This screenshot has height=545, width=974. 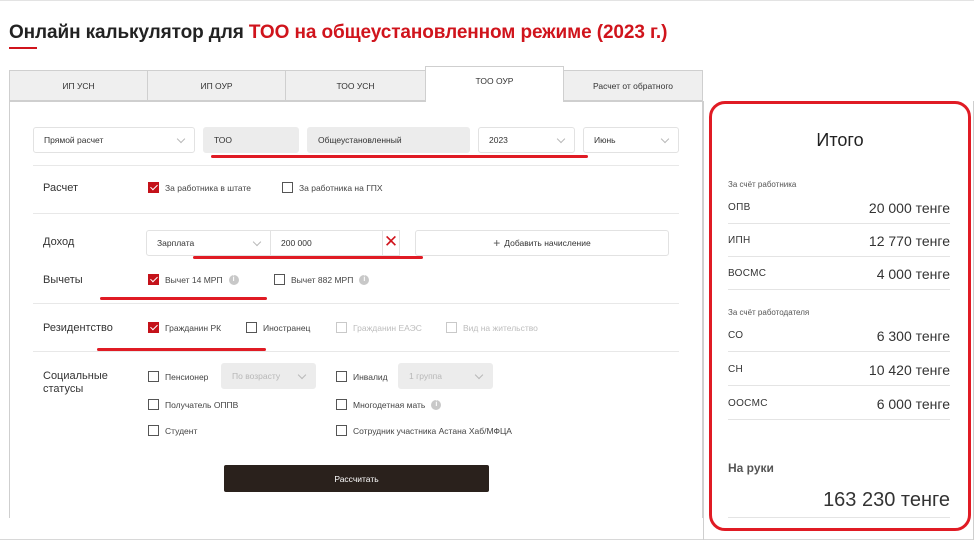 I want to click on year-value: 2023, so click(x=498, y=140).